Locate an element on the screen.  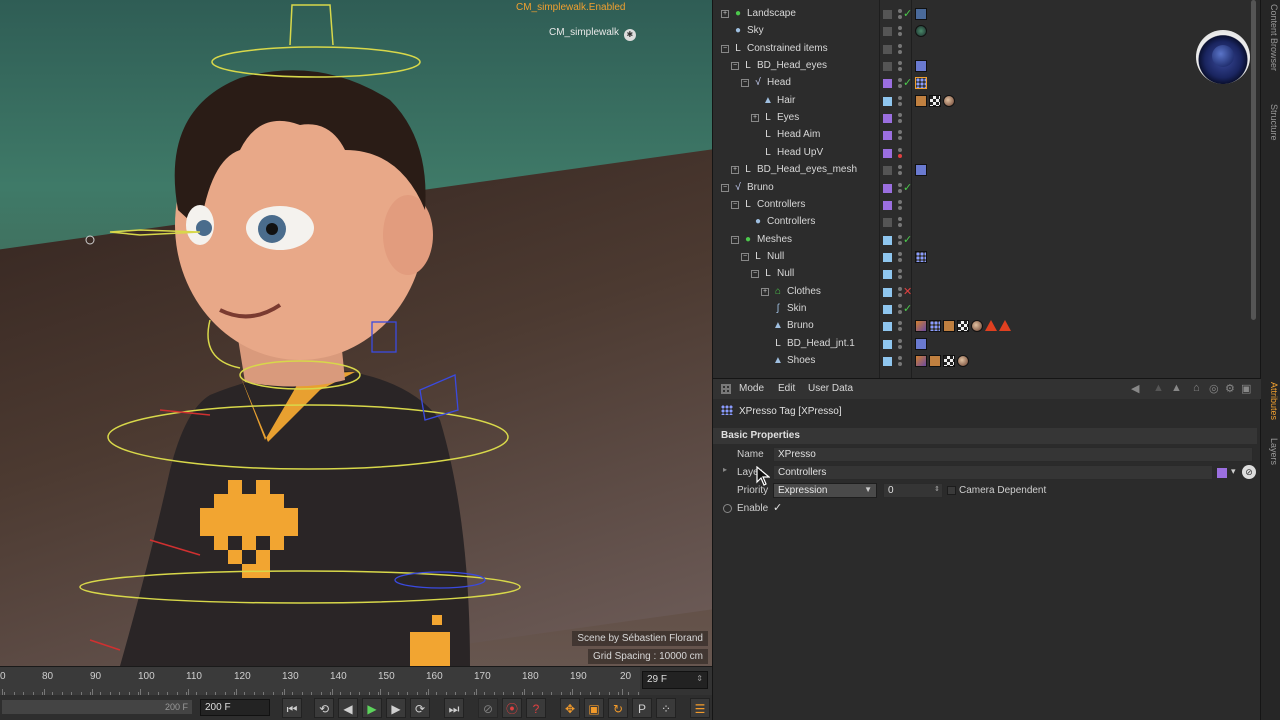
object-name: Meshes is located at coordinates (774, 239).